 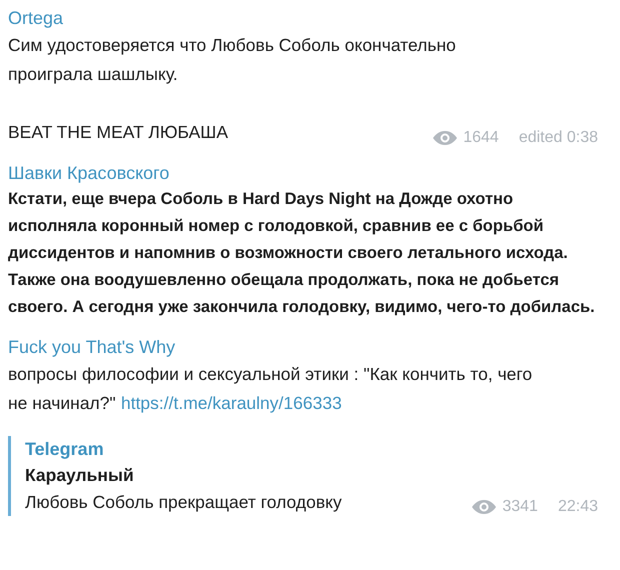 What do you see at coordinates (558, 138) in the screenshot?
I see `message-time: edited 0:38` at bounding box center [558, 138].